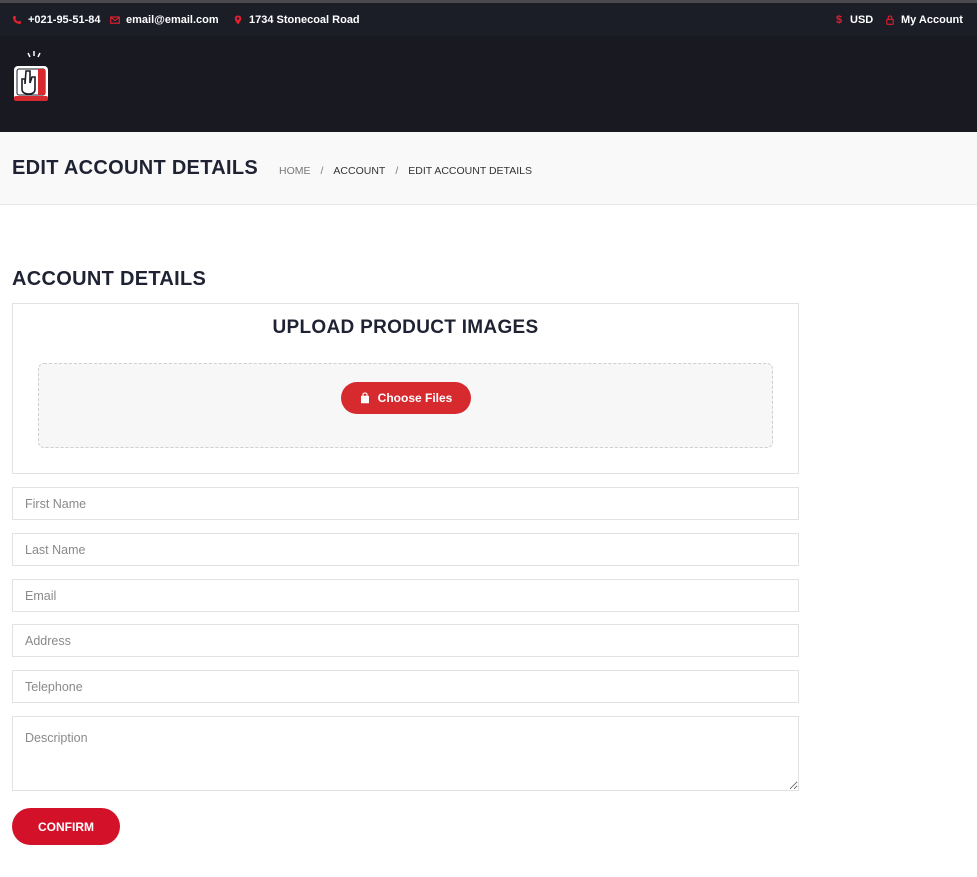 The image size is (977, 877). What do you see at coordinates (862, 19) in the screenshot?
I see `currency-label: USD` at bounding box center [862, 19].